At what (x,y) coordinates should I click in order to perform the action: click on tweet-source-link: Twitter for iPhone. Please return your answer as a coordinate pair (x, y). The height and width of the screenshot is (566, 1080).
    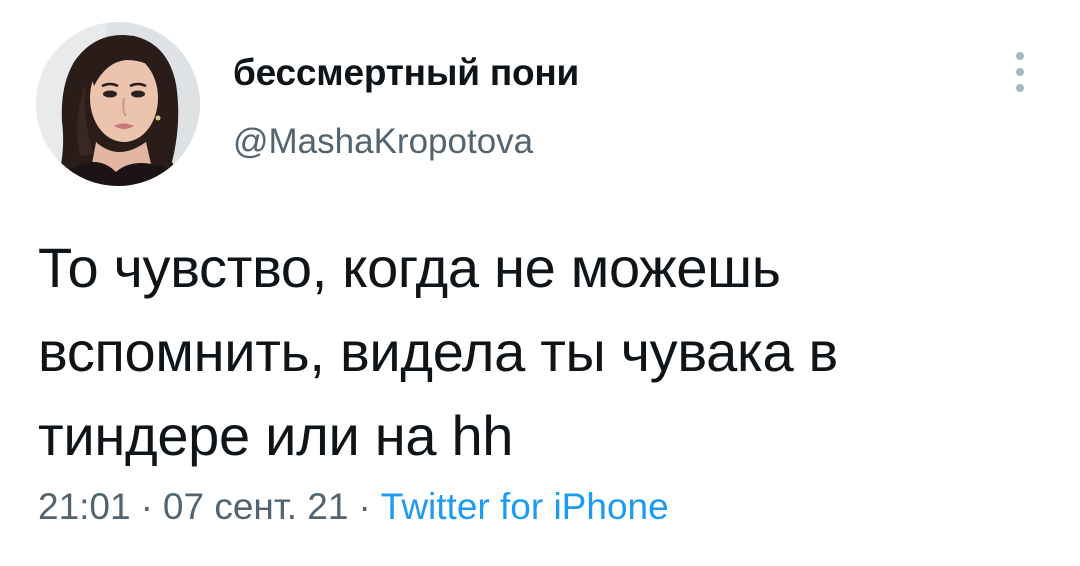
    Looking at the image, I should click on (525, 506).